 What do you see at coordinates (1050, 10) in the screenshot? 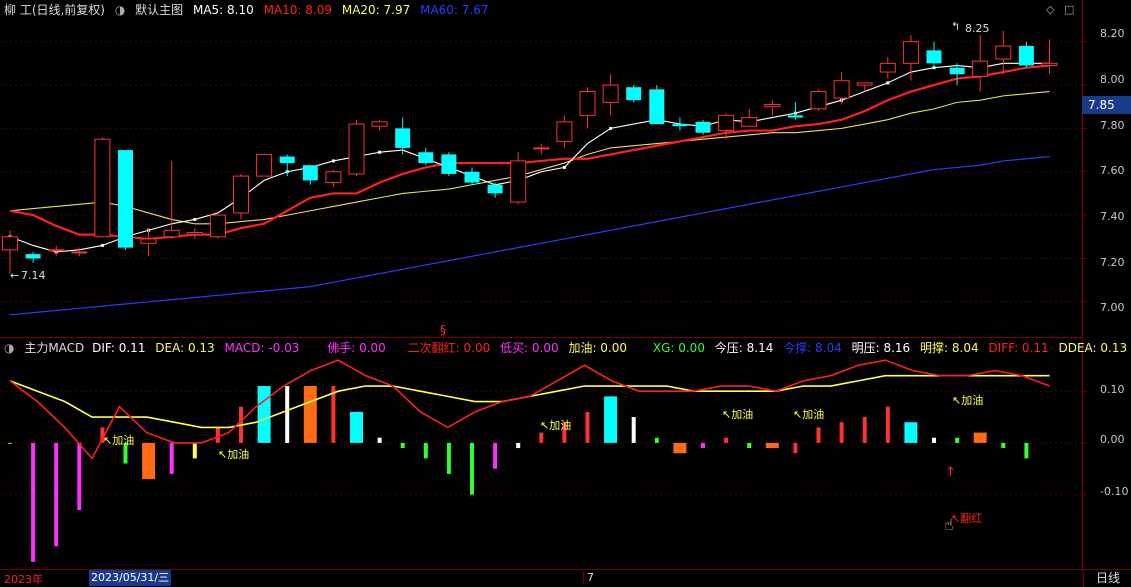
I see `diamond-icon: ◇` at bounding box center [1050, 10].